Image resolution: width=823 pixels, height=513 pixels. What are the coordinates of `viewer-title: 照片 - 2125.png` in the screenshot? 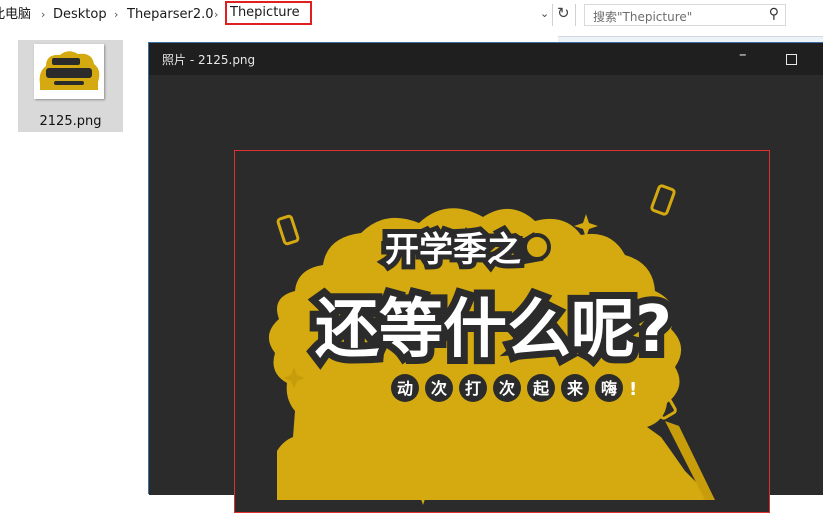 It's located at (209, 60).